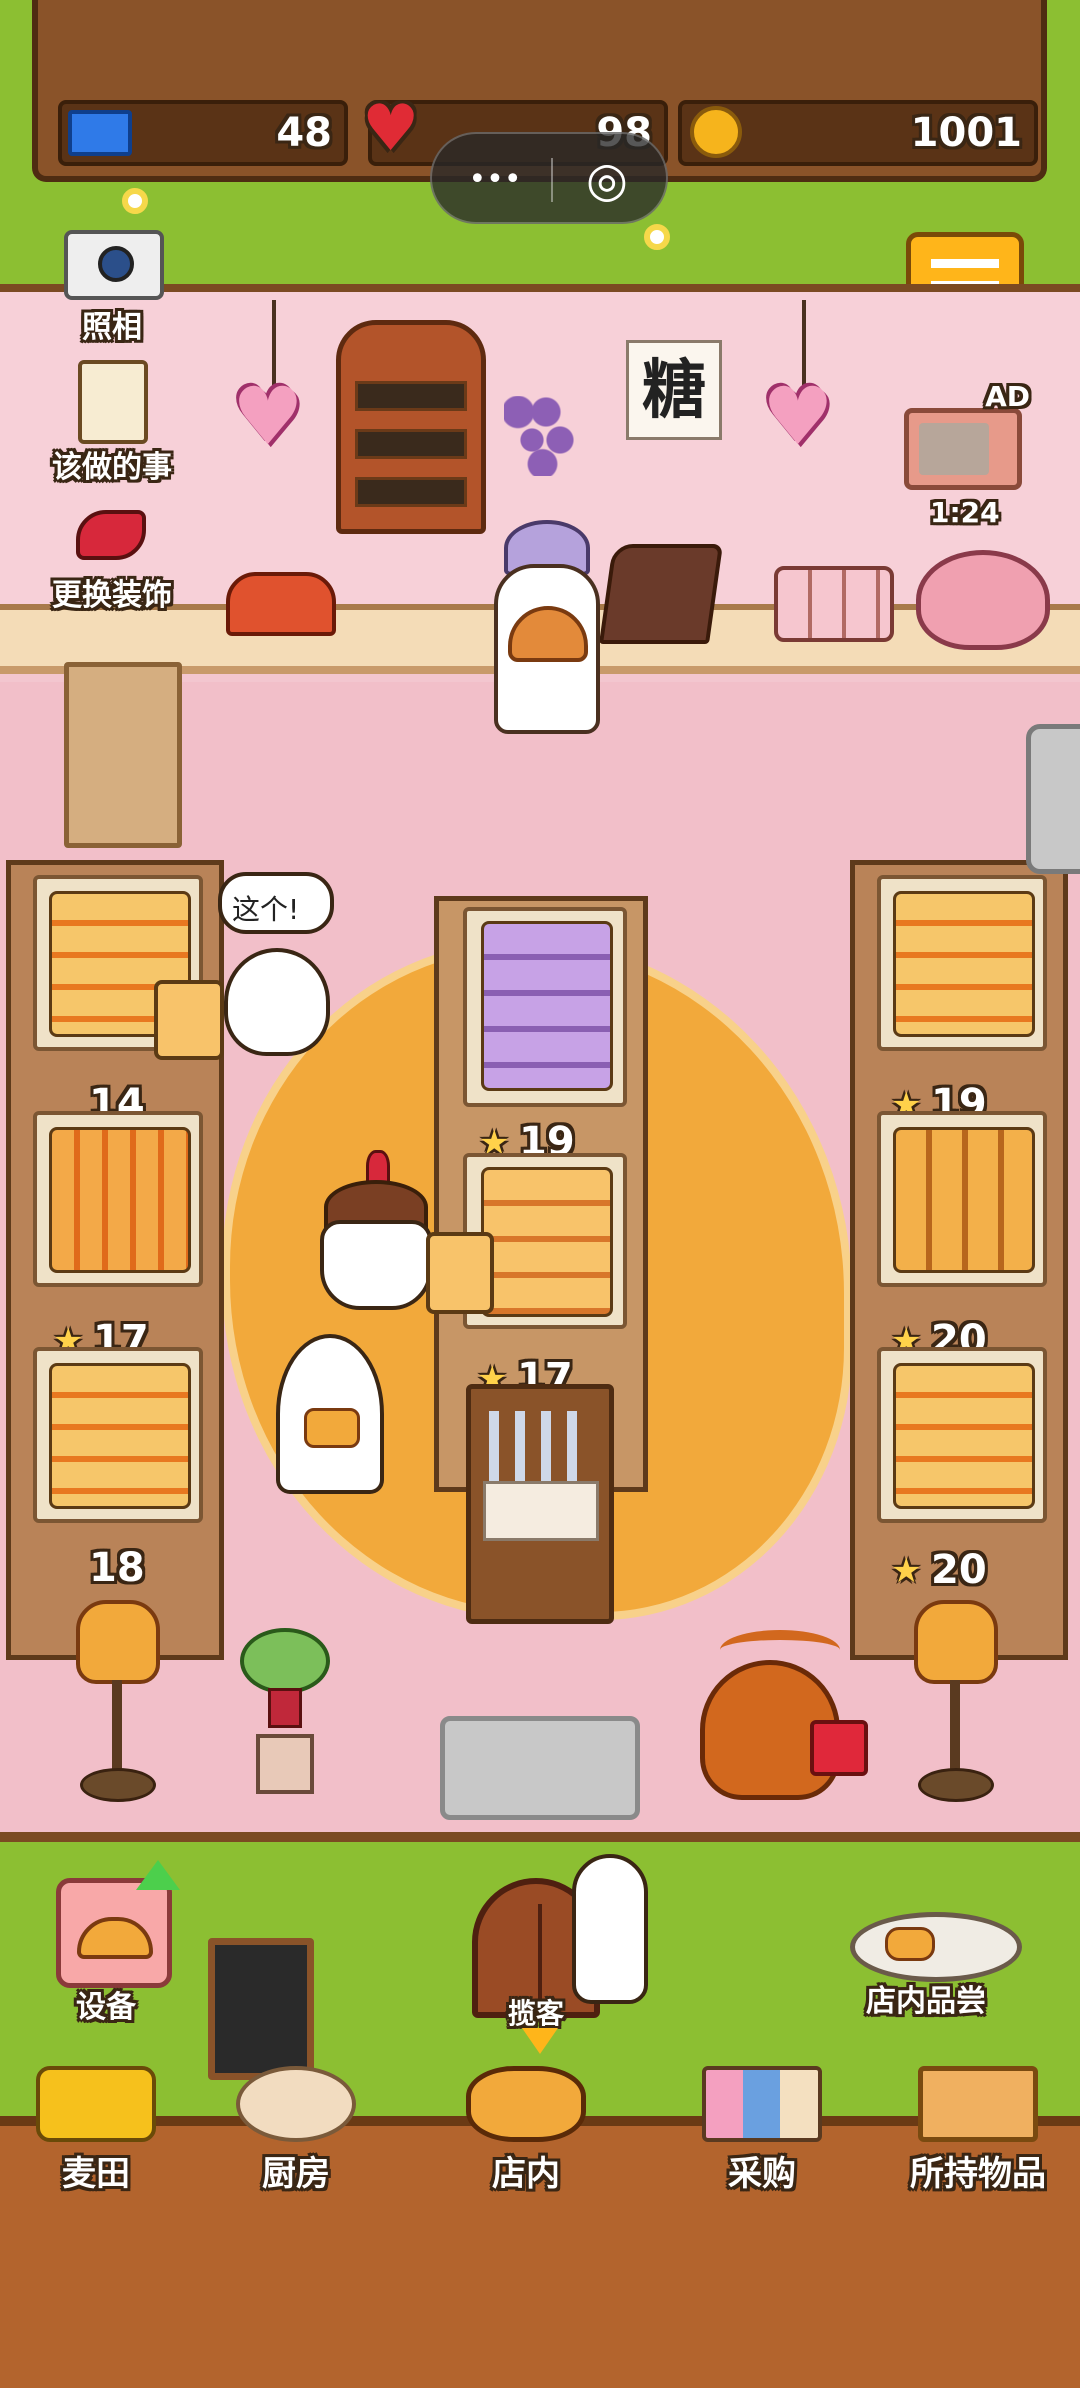  Describe the element at coordinates (1007, 396) in the screenshot. I see `ad-badge: AD` at that location.